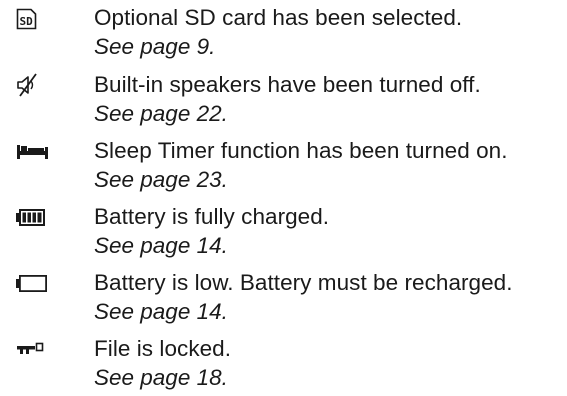 The width and height of the screenshot is (567, 396). I want to click on battery-low-icon, so click(34, 283).